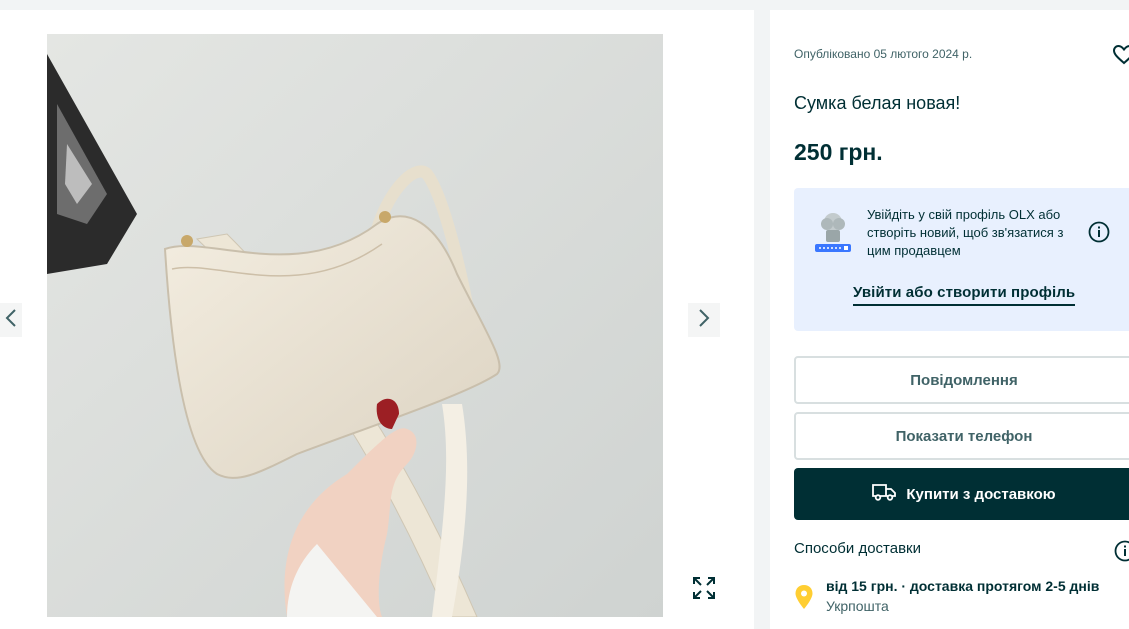 The width and height of the screenshot is (1129, 629). Describe the element at coordinates (981, 494) in the screenshot. I see `buy-button-label: Купити з доставкою` at that location.